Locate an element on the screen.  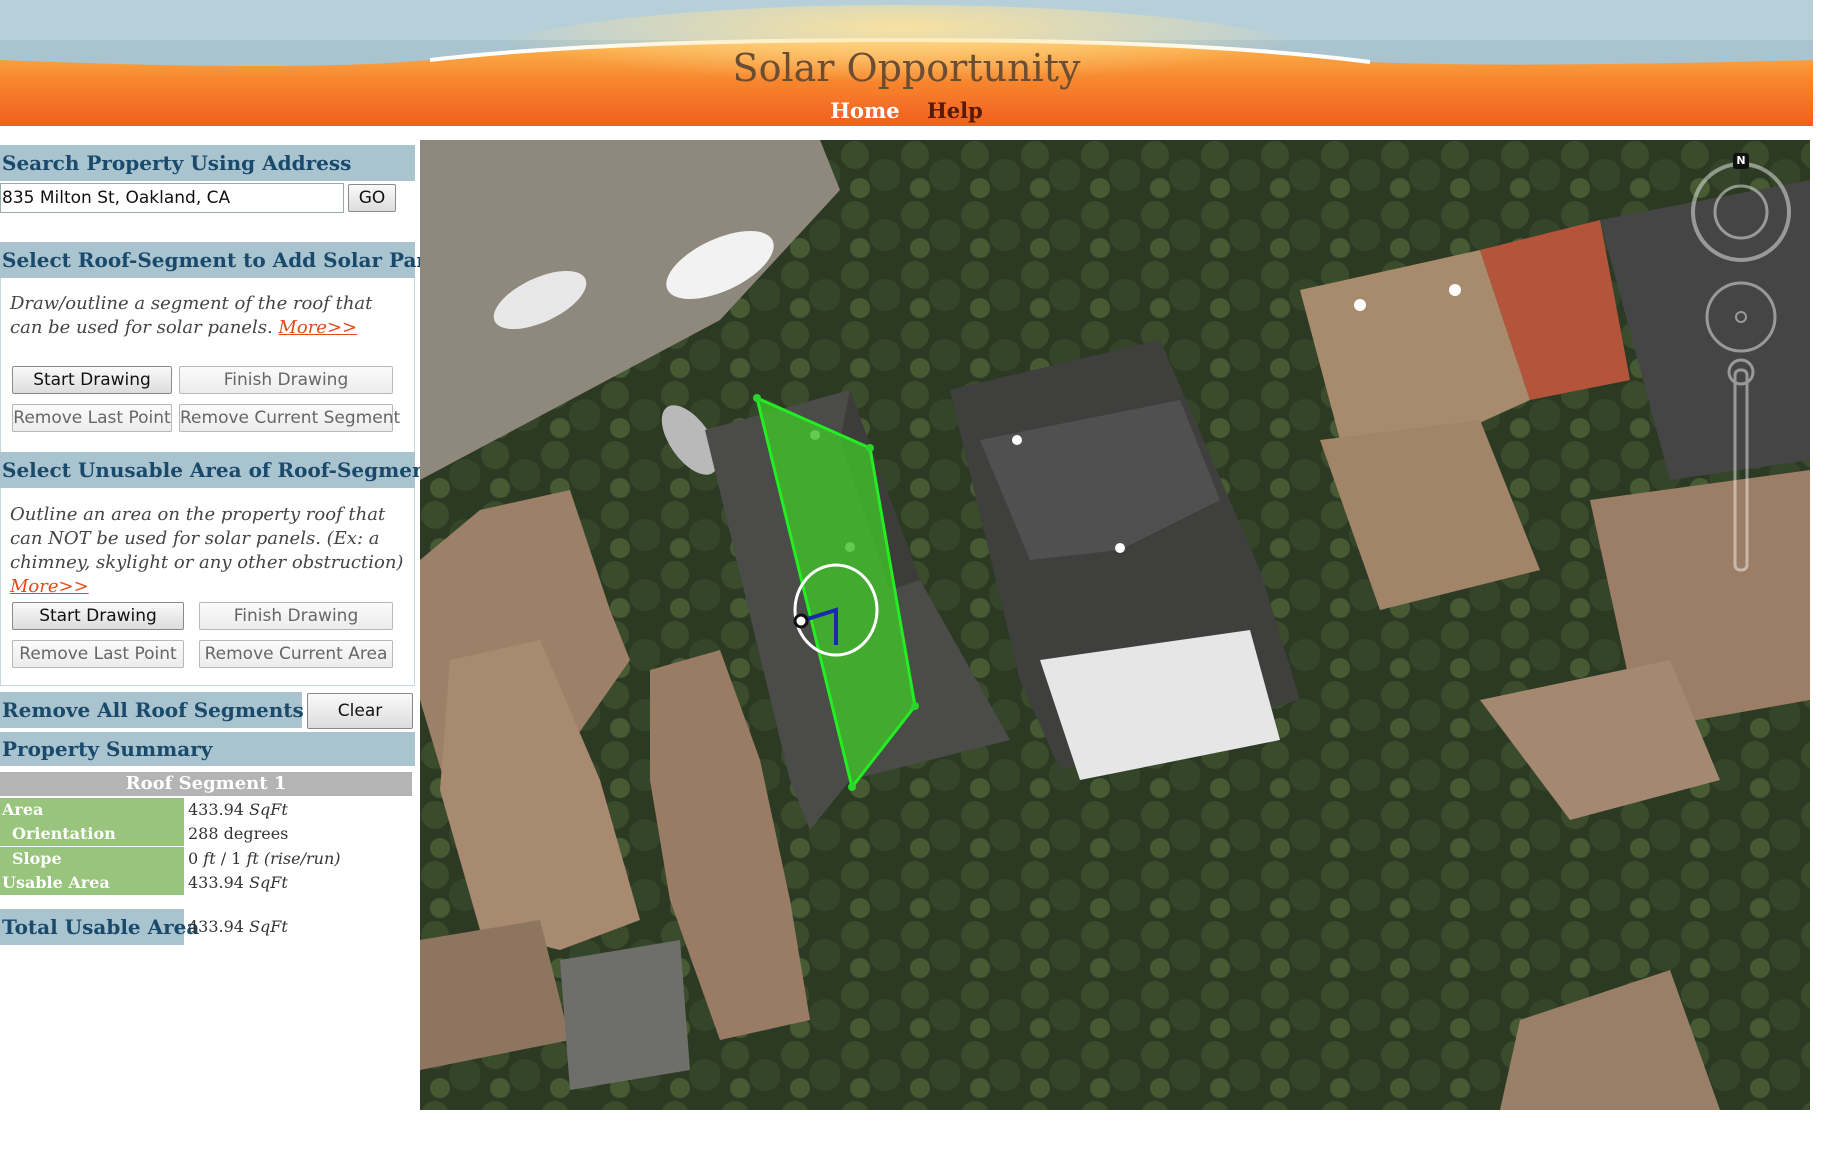
map-nav-control is located at coordinates (1741, 362).